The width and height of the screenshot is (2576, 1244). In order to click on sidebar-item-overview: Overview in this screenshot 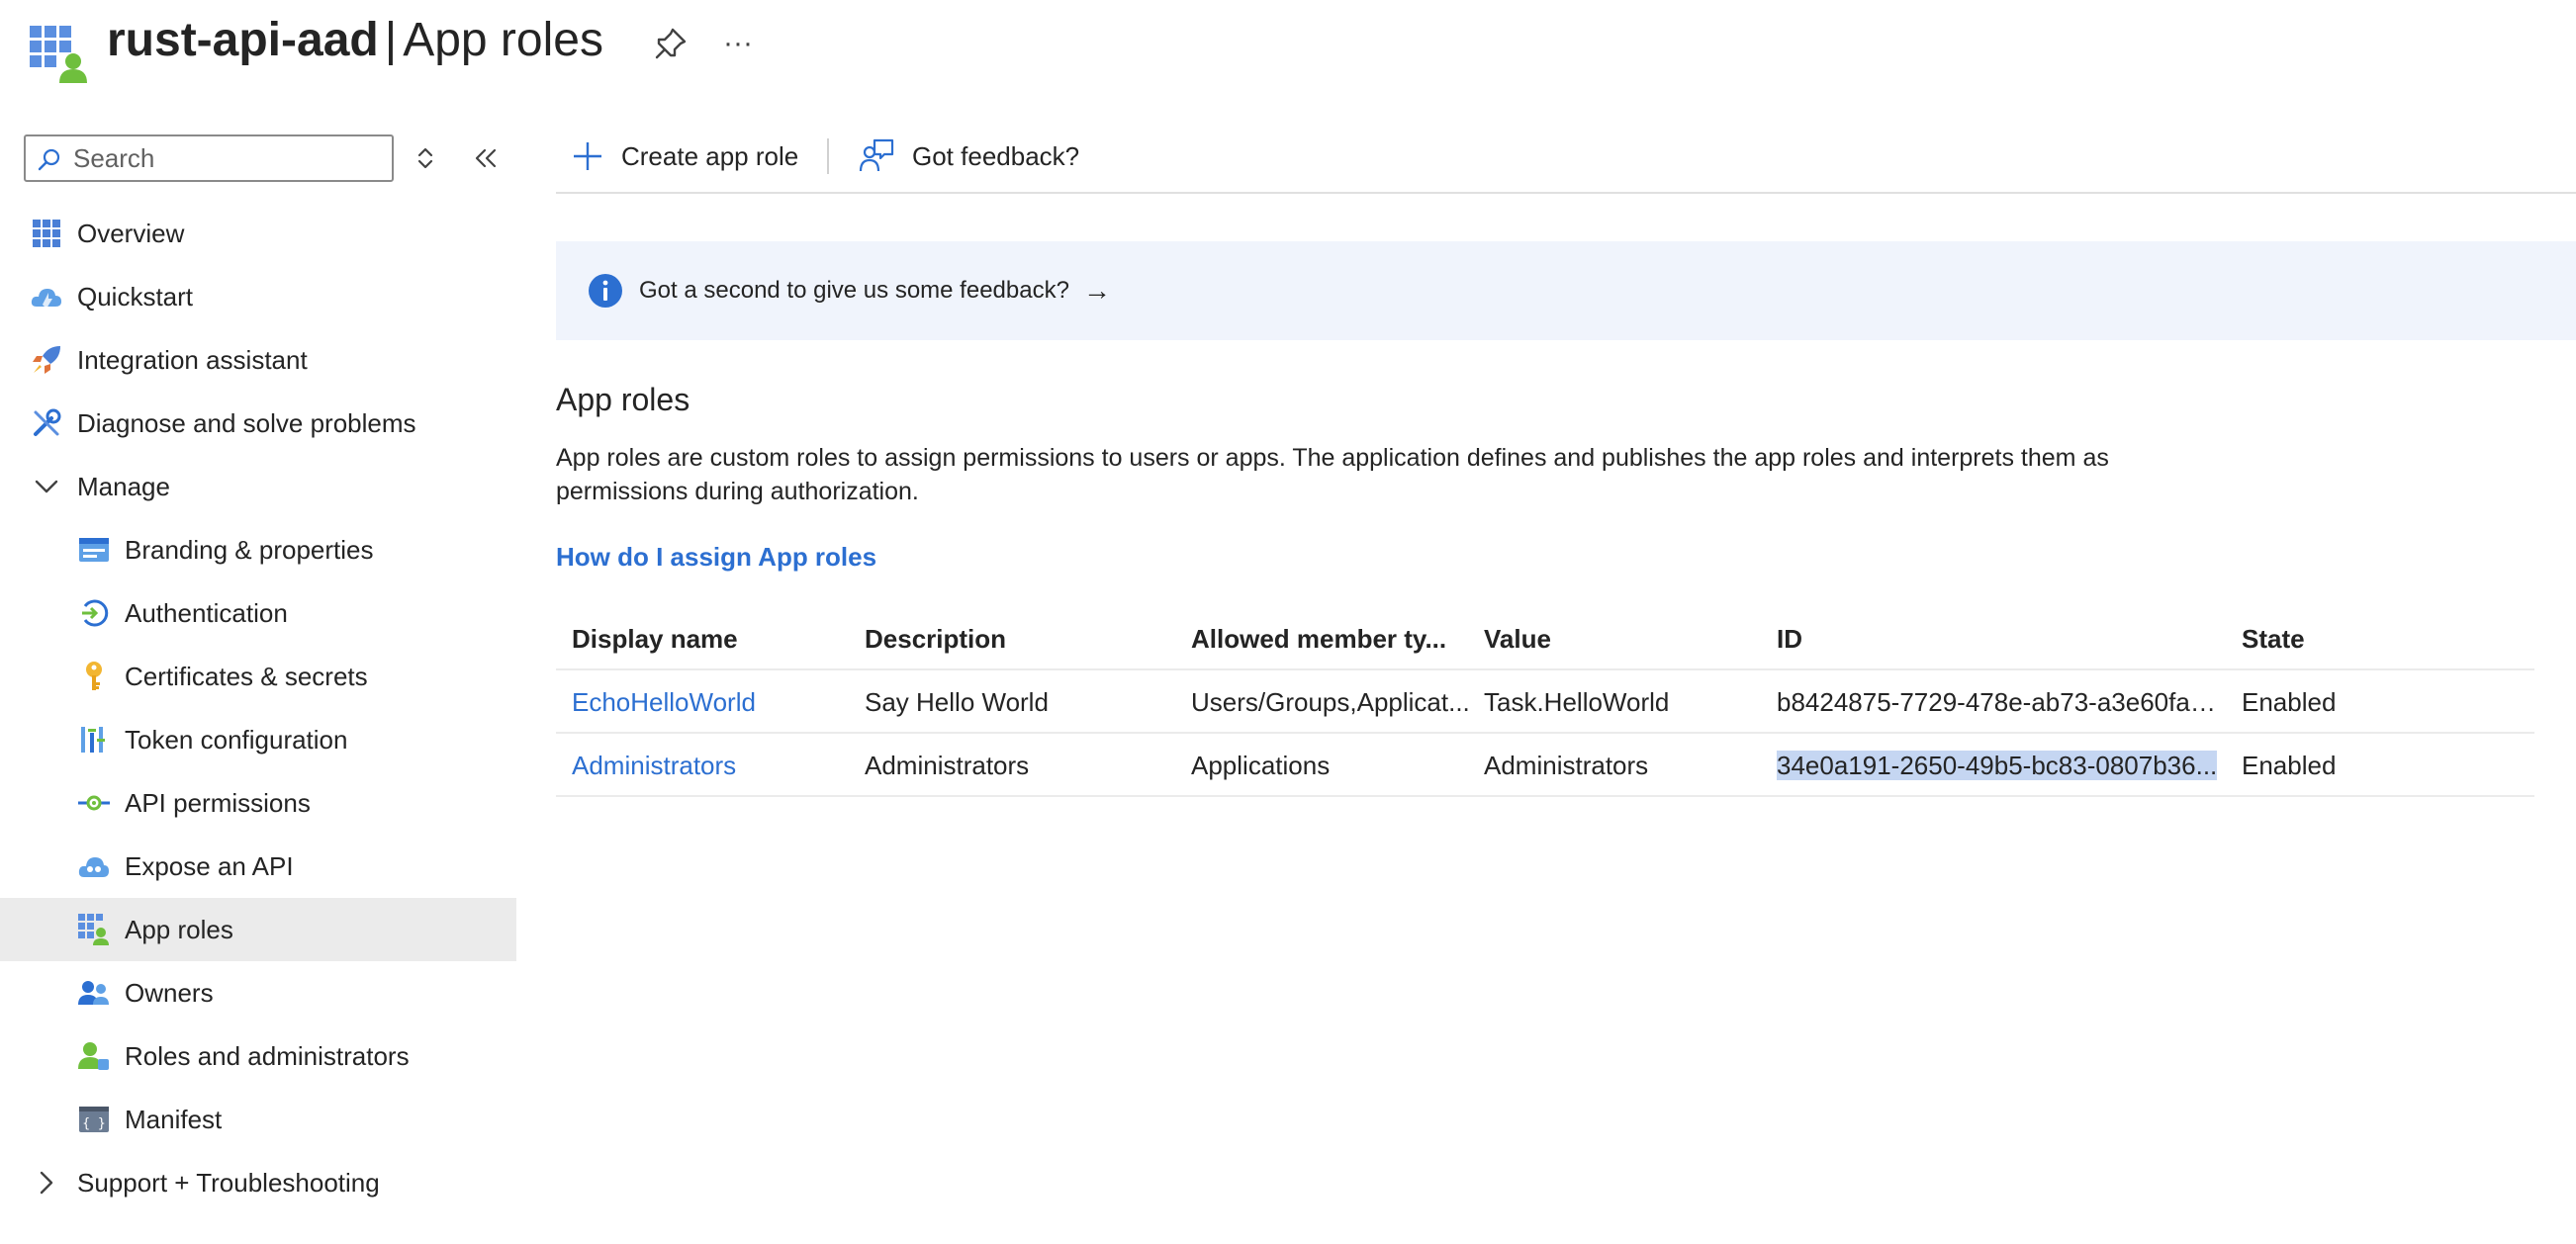, I will do `click(258, 233)`.